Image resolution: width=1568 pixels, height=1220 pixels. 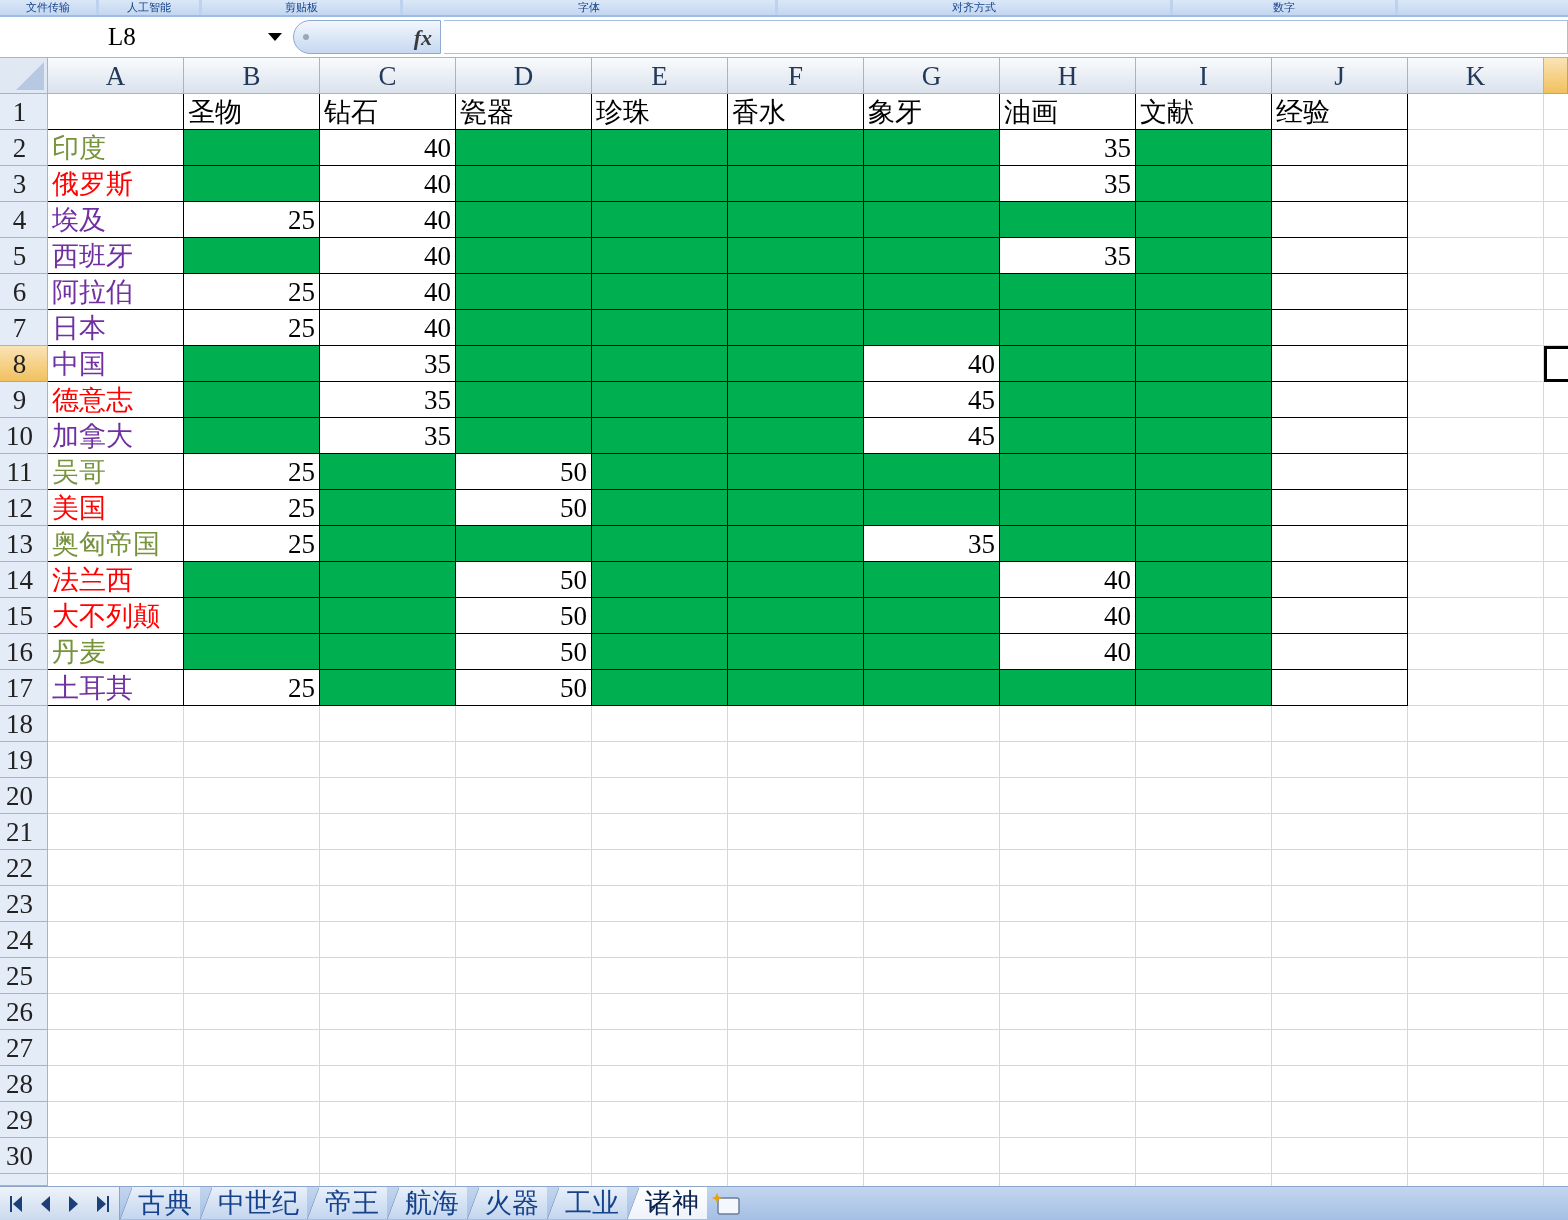 What do you see at coordinates (24, 904) in the screenshot?
I see `row-header: 23` at bounding box center [24, 904].